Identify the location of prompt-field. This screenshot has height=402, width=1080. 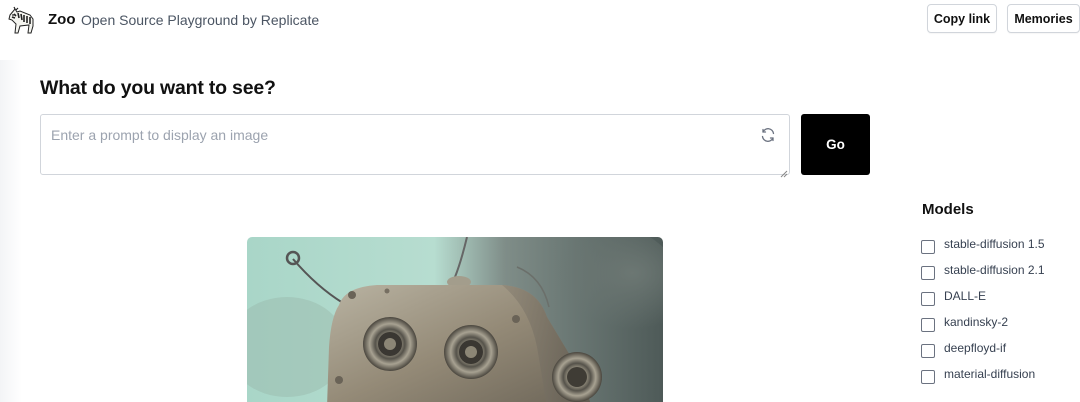
(415, 146).